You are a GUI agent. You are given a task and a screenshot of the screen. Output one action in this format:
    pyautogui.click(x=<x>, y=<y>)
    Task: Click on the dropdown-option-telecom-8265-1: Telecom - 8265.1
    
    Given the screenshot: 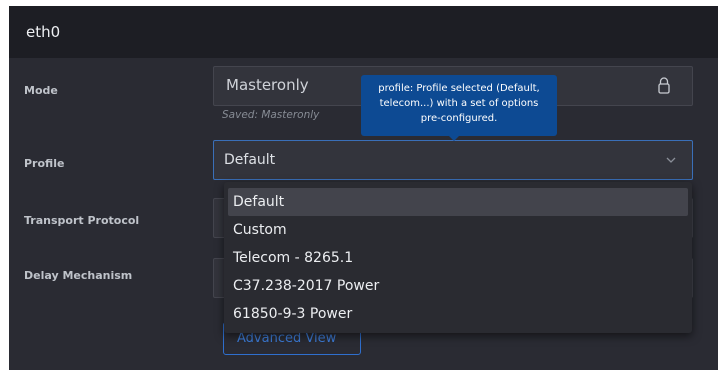 What is the action you would take?
    pyautogui.click(x=458, y=258)
    